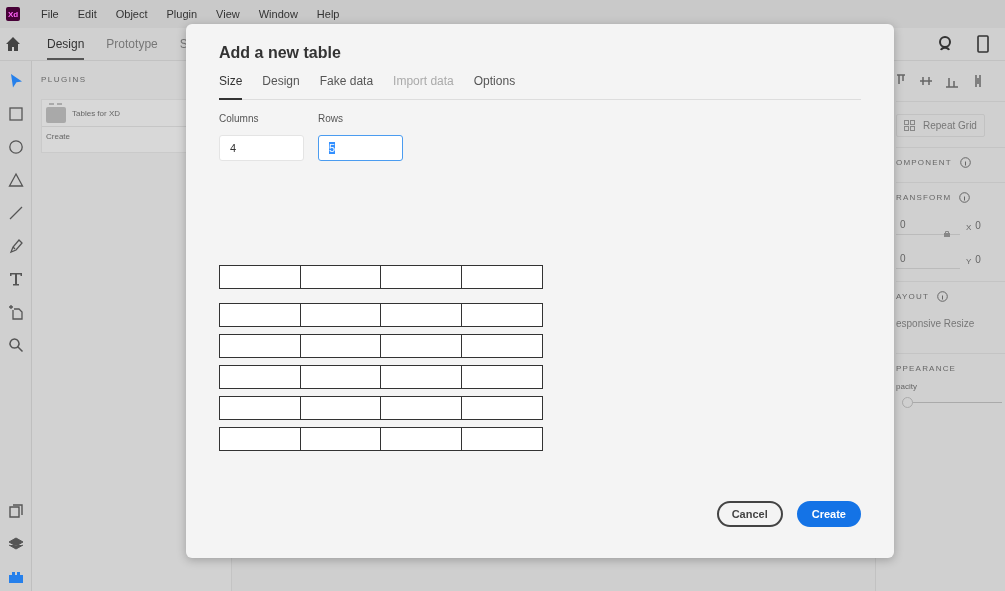 Image resolution: width=1005 pixels, height=591 pixels. Describe the element at coordinates (346, 84) in the screenshot. I see `dialog-tab: Fake data` at that location.